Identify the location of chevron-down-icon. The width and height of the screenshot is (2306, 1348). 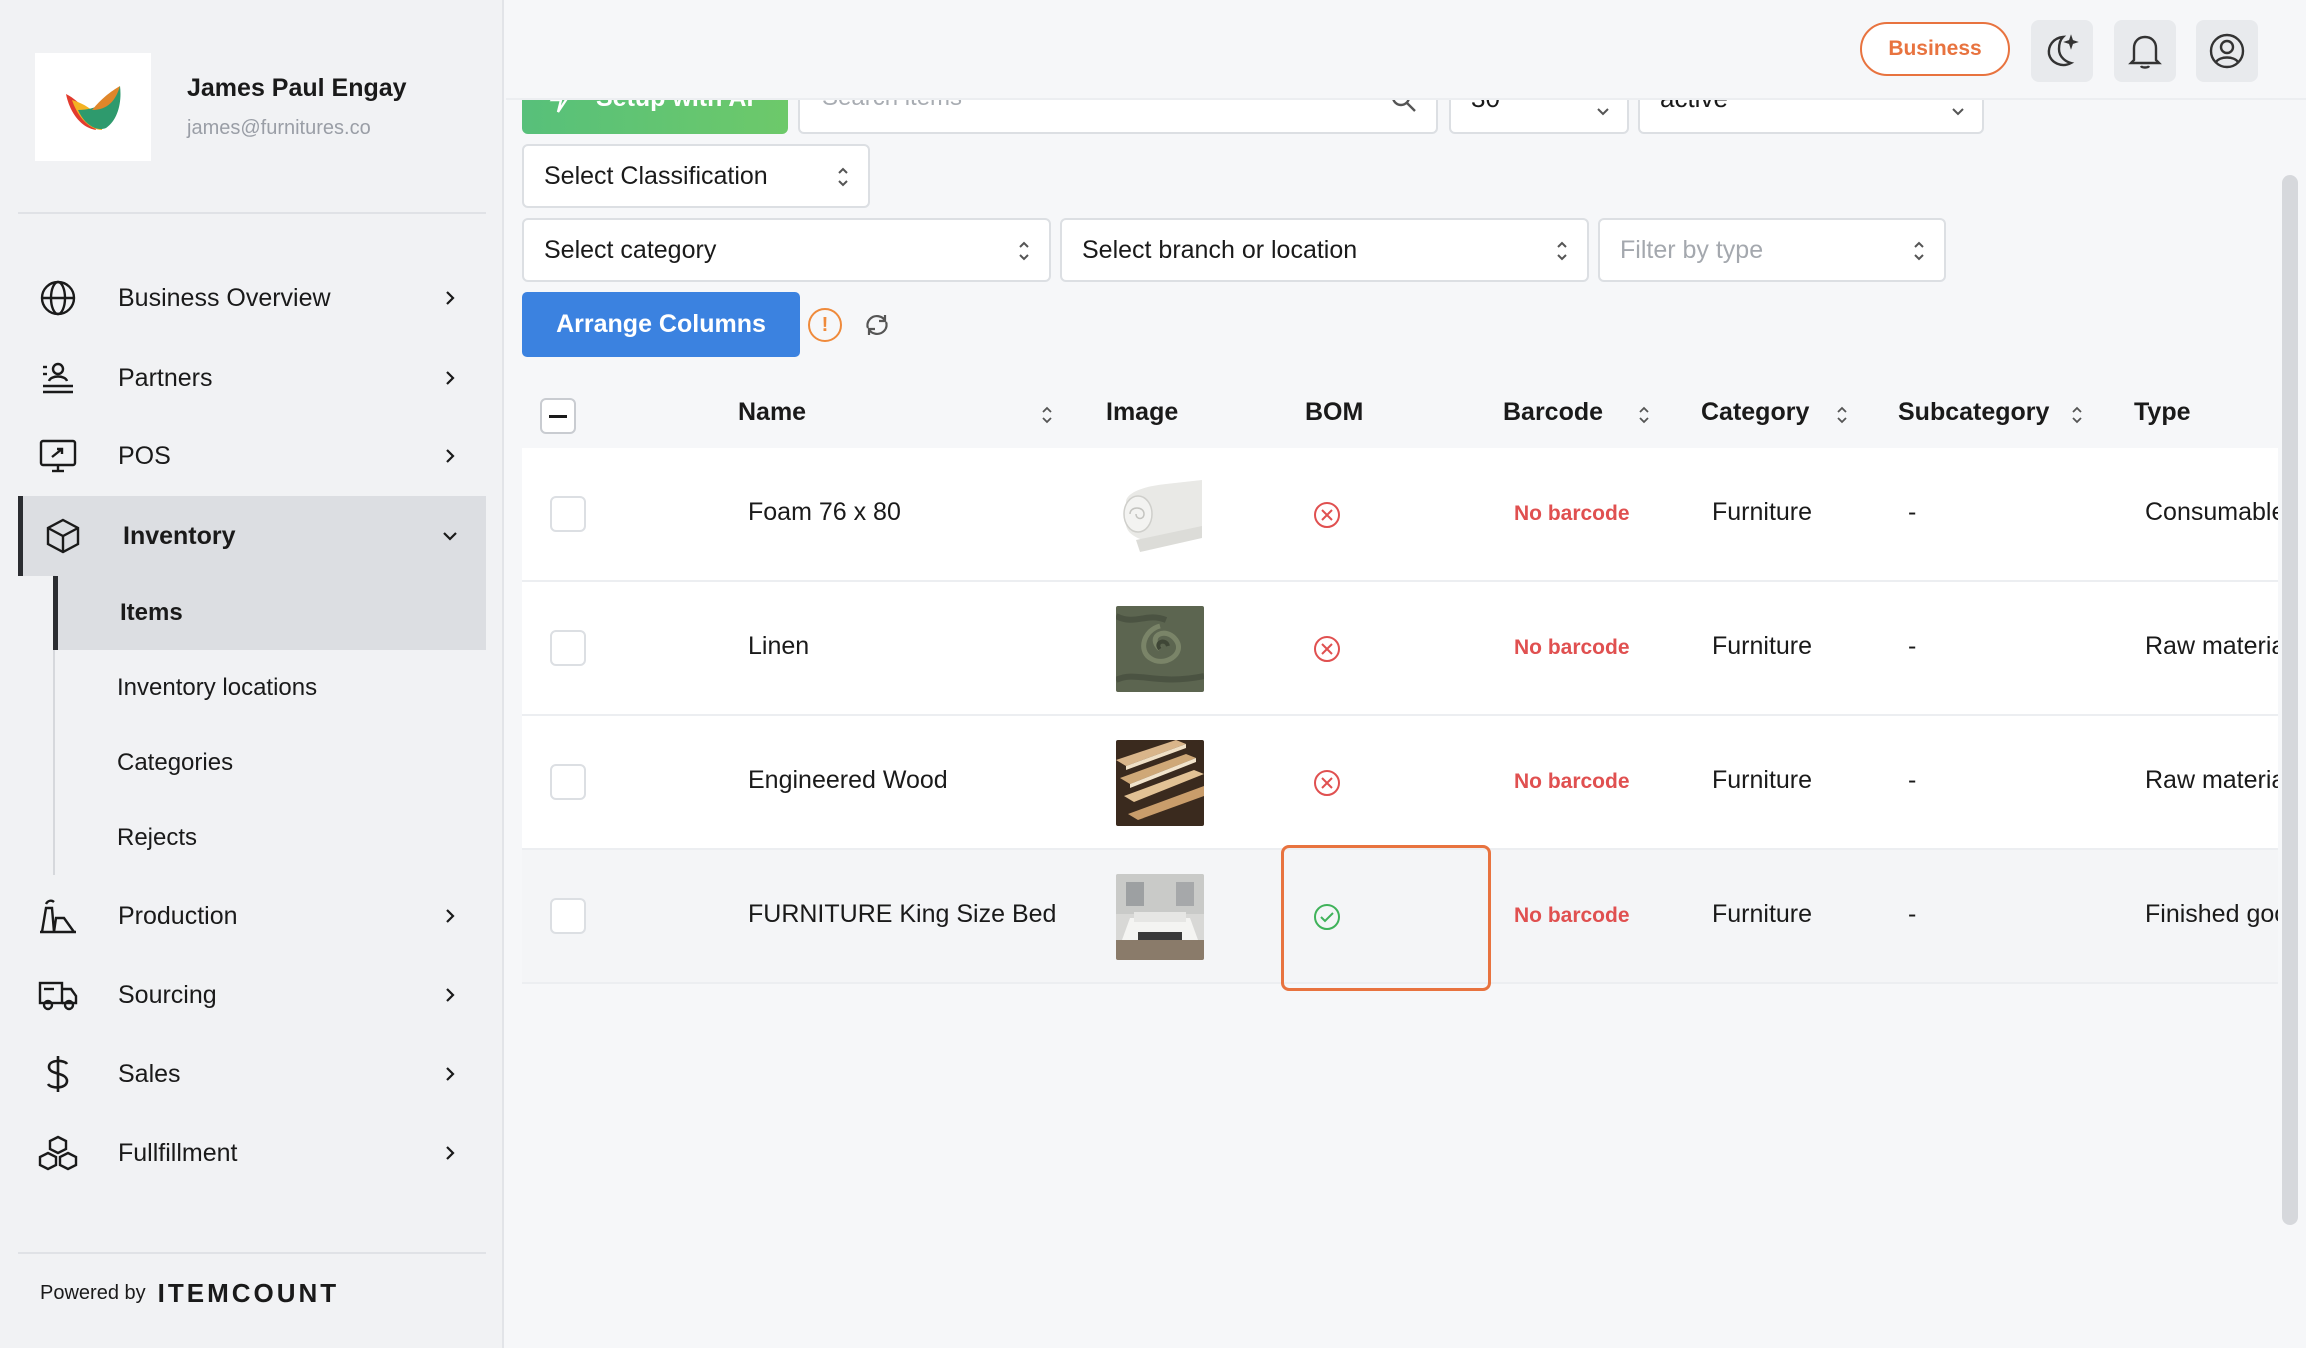
(450, 536).